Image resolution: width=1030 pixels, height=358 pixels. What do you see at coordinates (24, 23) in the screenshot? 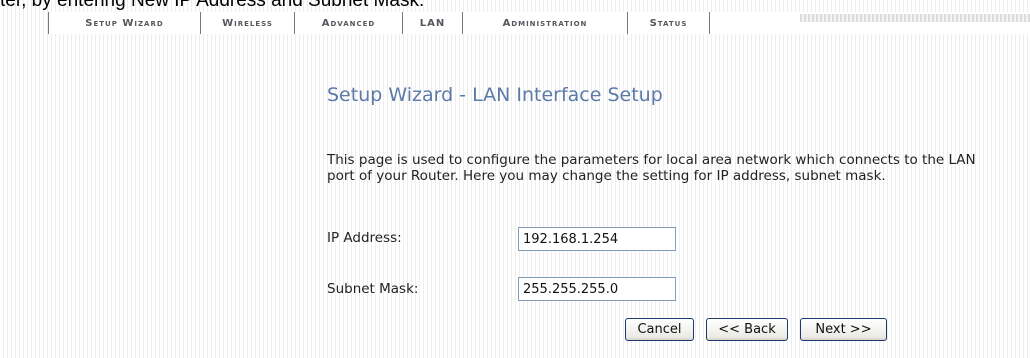
I see `nav-left-stripe` at bounding box center [24, 23].